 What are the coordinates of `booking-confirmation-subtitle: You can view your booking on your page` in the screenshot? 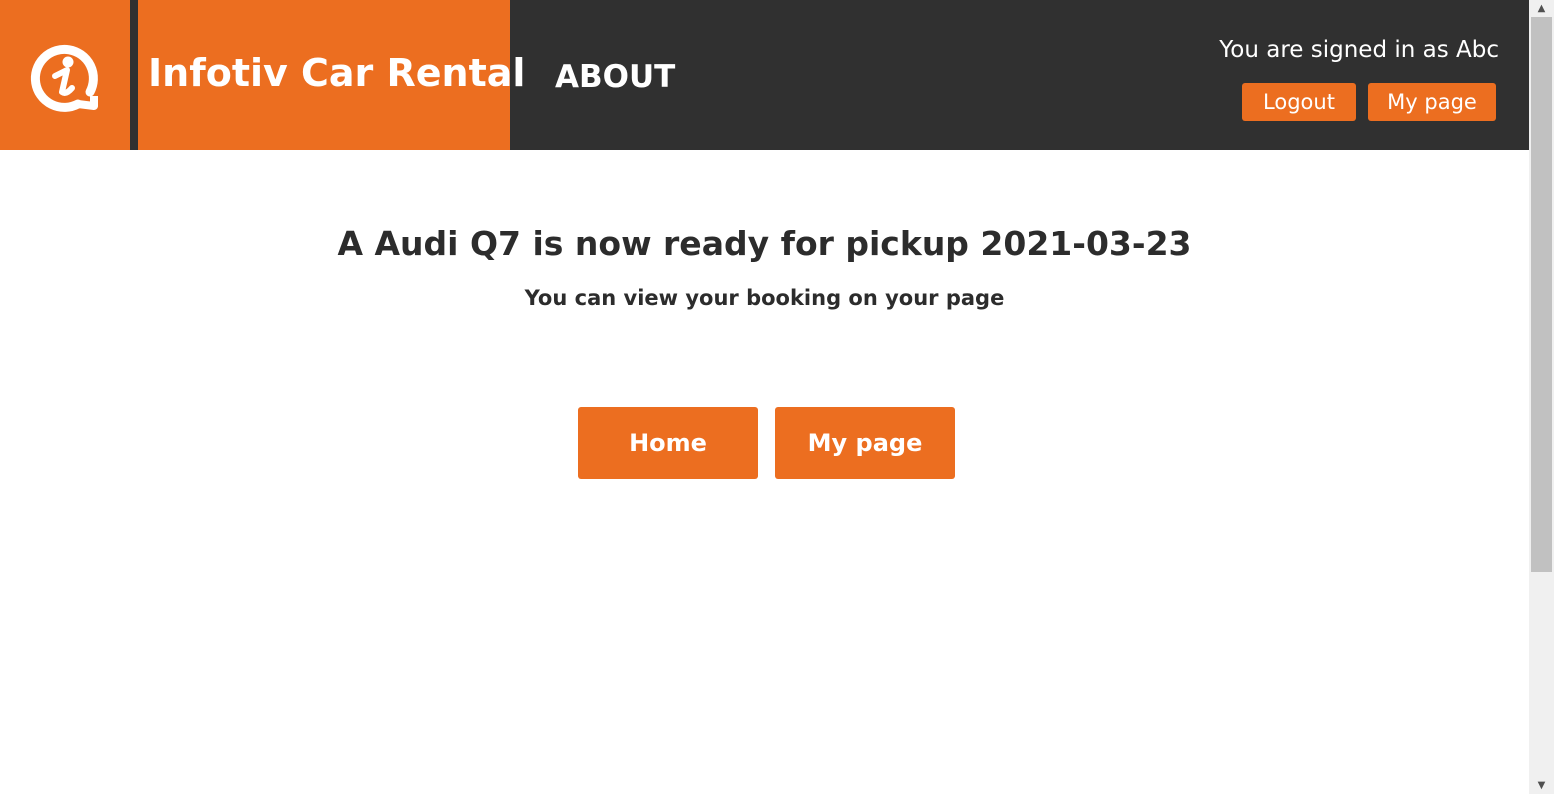 It's located at (764, 298).